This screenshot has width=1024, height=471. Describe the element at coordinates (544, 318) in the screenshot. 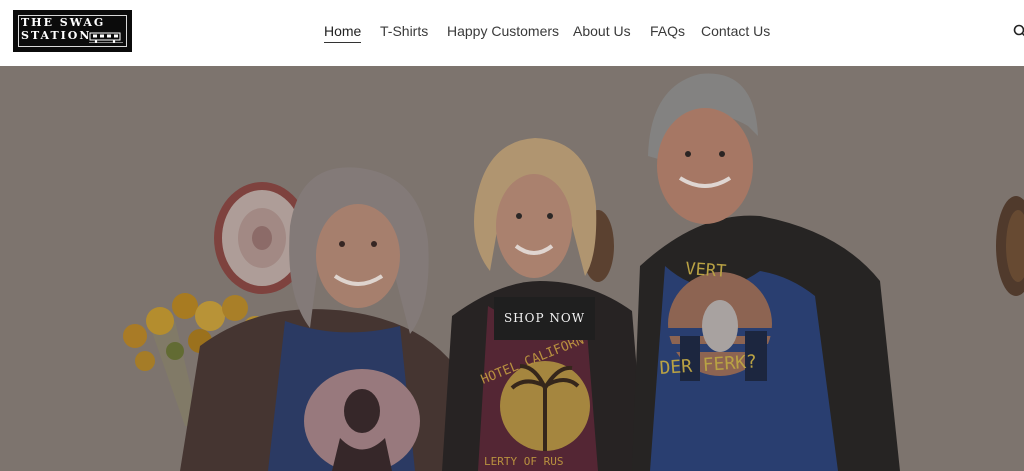

I see `shop-now-button: SHOP NOW` at that location.